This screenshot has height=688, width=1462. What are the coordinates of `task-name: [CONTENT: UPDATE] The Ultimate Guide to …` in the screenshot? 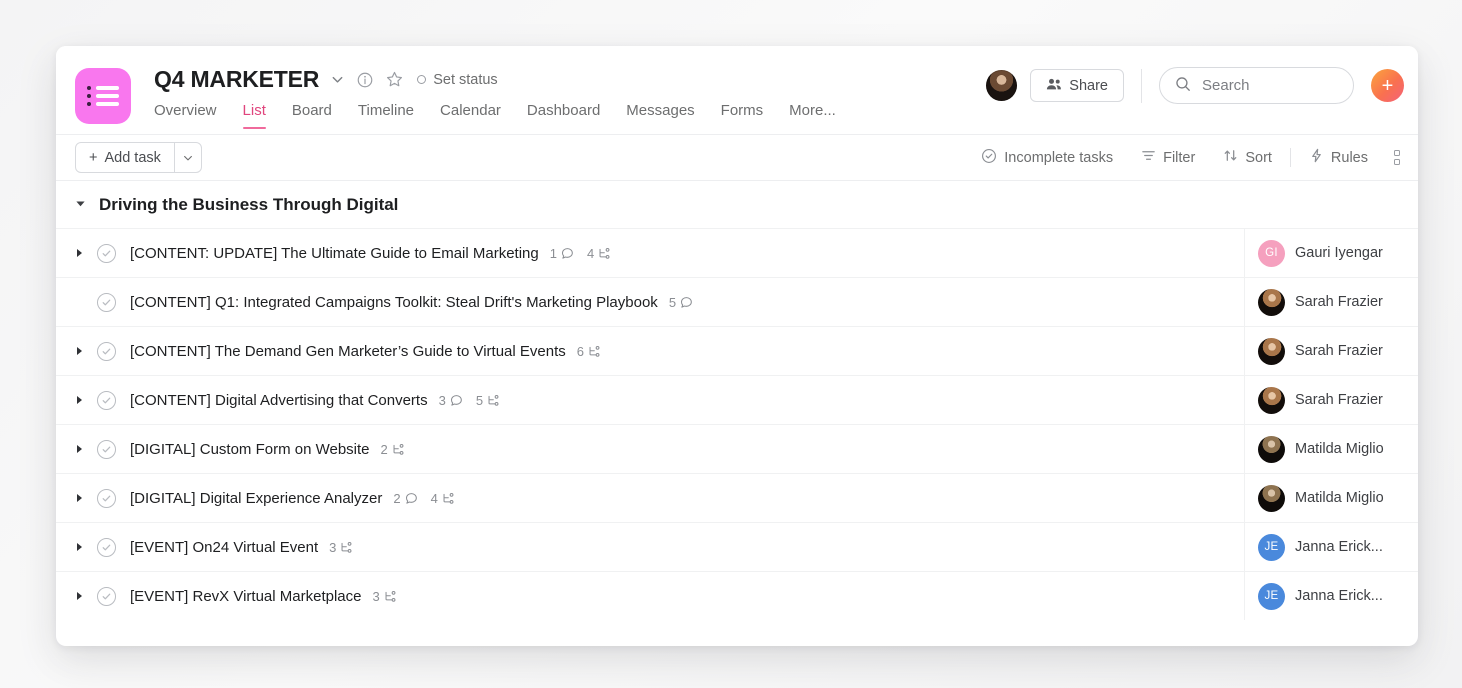 It's located at (334, 253).